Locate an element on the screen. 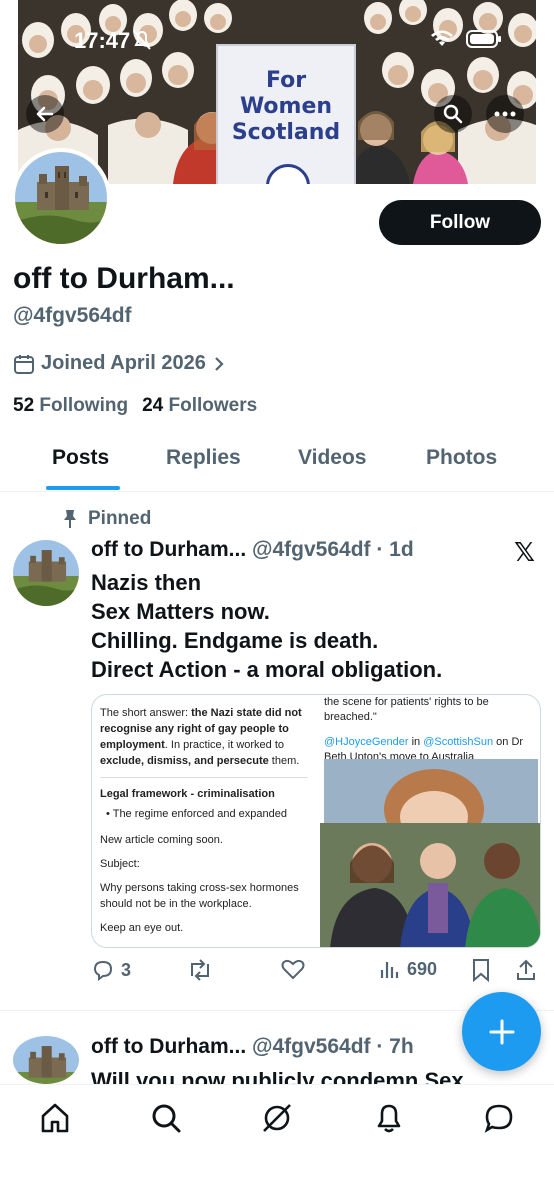 The image size is (554, 1200). followers-stat: 24 Followers is located at coordinates (199, 406).